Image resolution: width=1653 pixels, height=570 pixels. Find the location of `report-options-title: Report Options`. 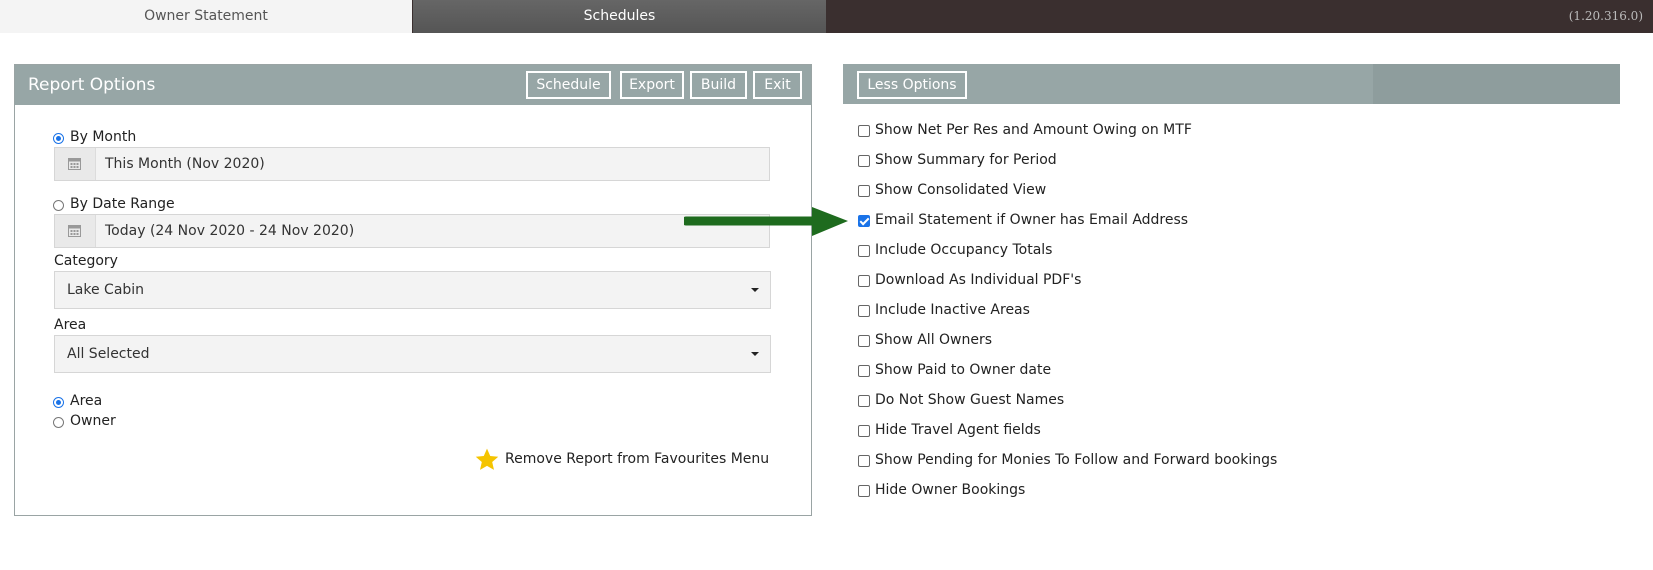

report-options-title: Report Options is located at coordinates (92, 85).